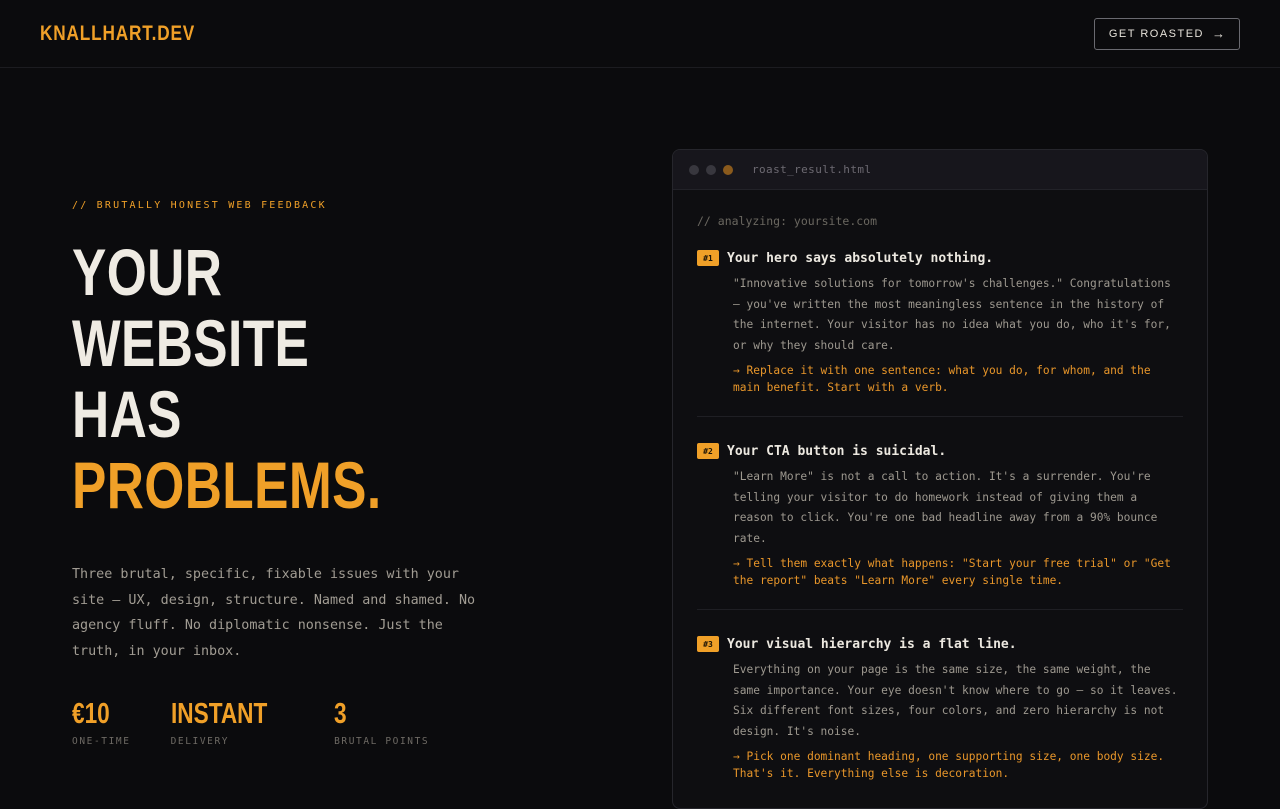  Describe the element at coordinates (199, 205) in the screenshot. I see `hero-eyebrow: // BRUTALLY HONEST WEB FEEDBACK` at that location.